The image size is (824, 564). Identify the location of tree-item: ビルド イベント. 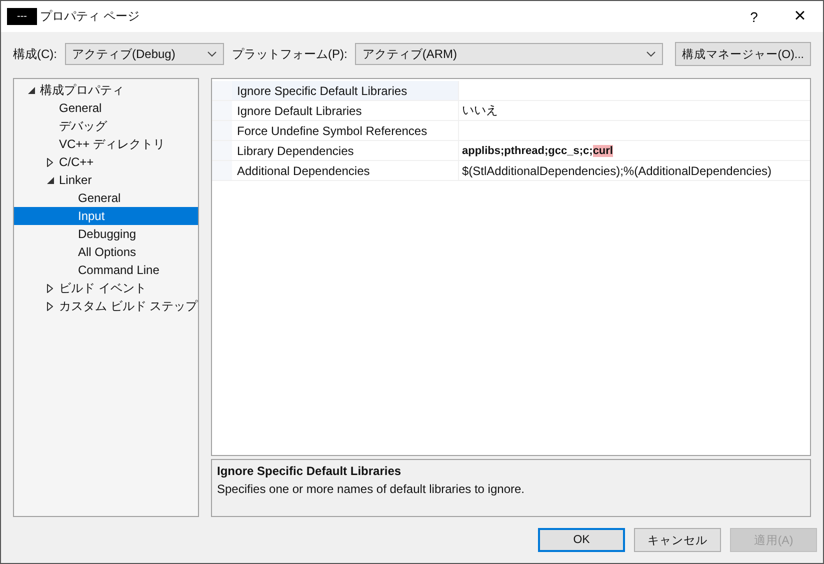
(106, 288).